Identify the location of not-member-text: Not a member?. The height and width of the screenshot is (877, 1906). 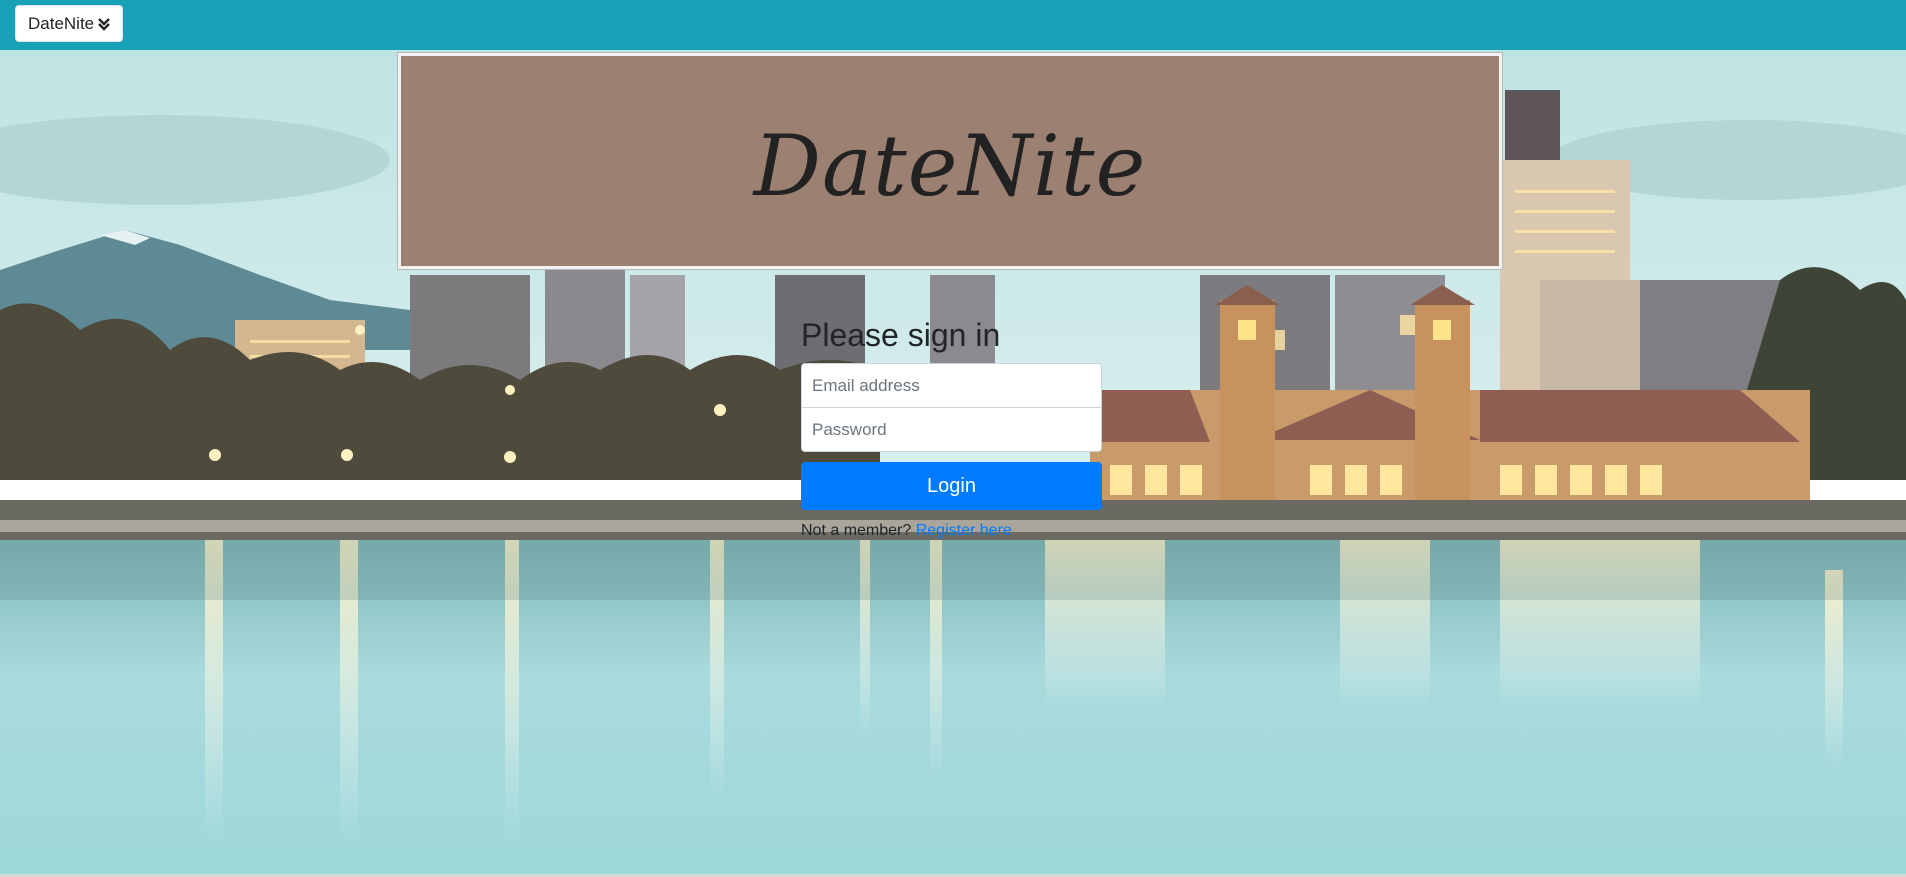
(856, 531).